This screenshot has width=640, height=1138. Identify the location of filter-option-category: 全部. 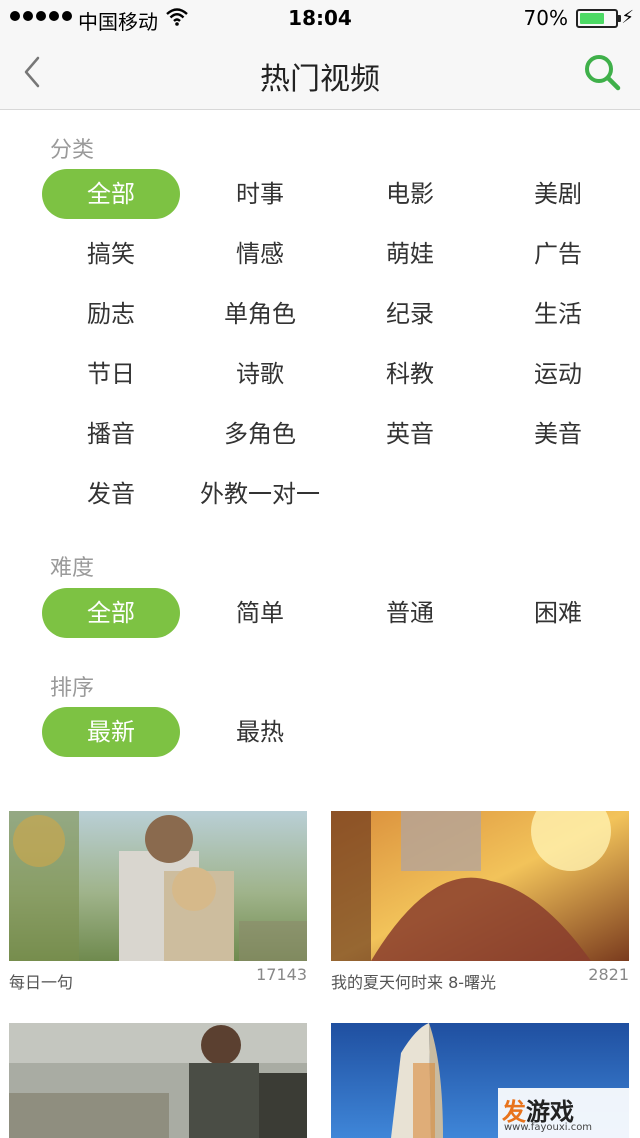
(111, 194).